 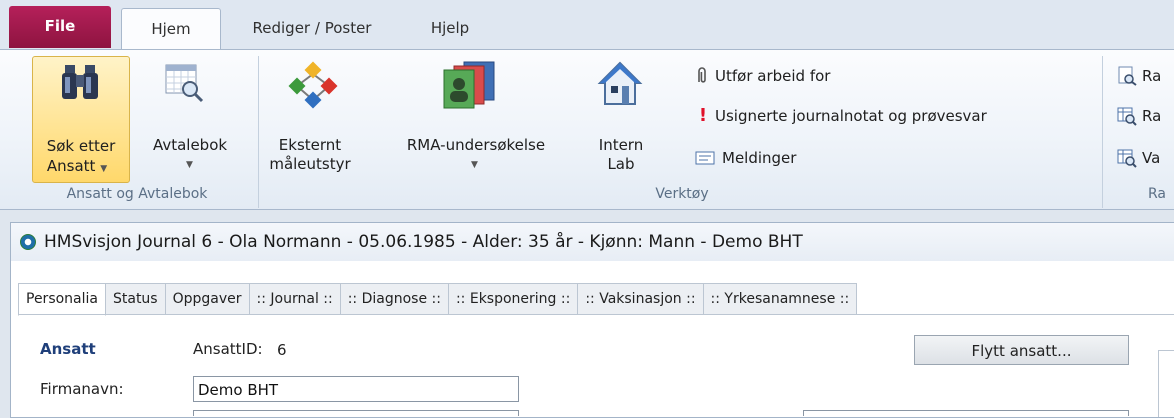 What do you see at coordinates (137, 194) in the screenshot?
I see `group-label-ansatt-og-avtalebok: Ansatt og Avtalebok` at bounding box center [137, 194].